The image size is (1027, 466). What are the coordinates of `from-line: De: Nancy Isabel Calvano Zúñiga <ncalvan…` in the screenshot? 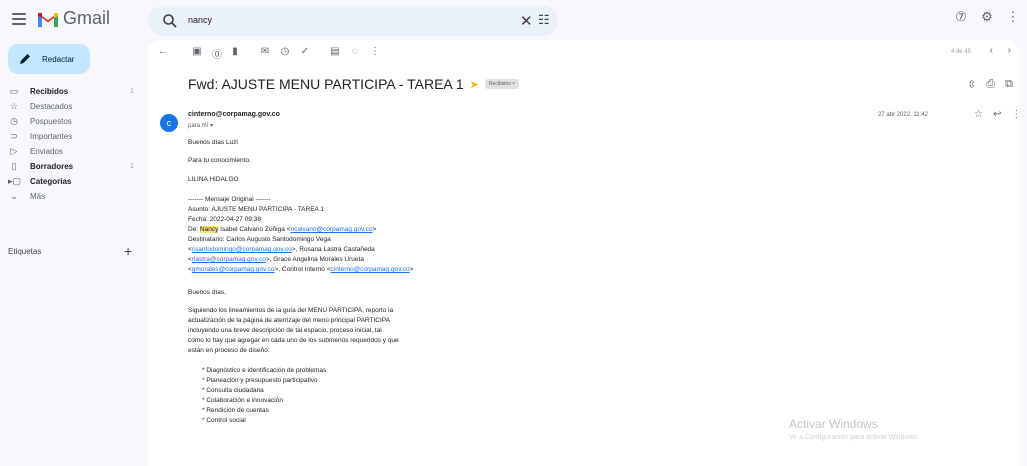 It's located at (282, 229).